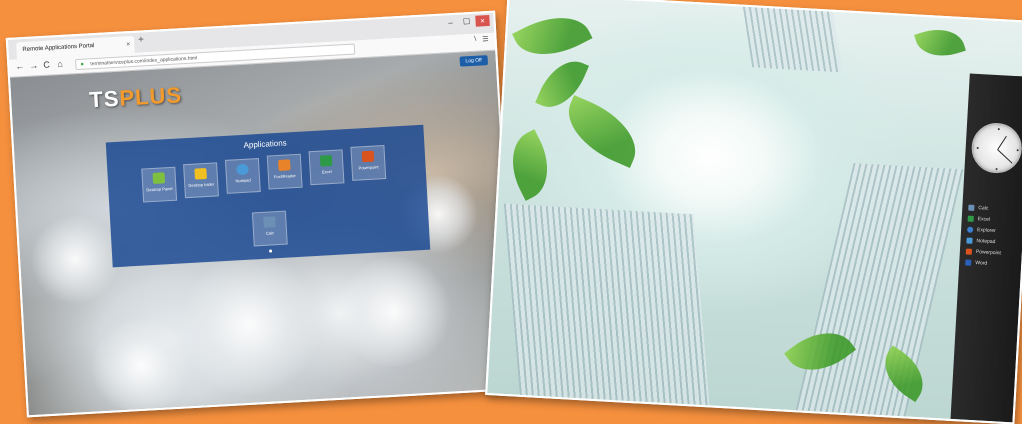 Image resolution: width=1022 pixels, height=424 pixels. I want to click on back-icon: ←, so click(20, 66).